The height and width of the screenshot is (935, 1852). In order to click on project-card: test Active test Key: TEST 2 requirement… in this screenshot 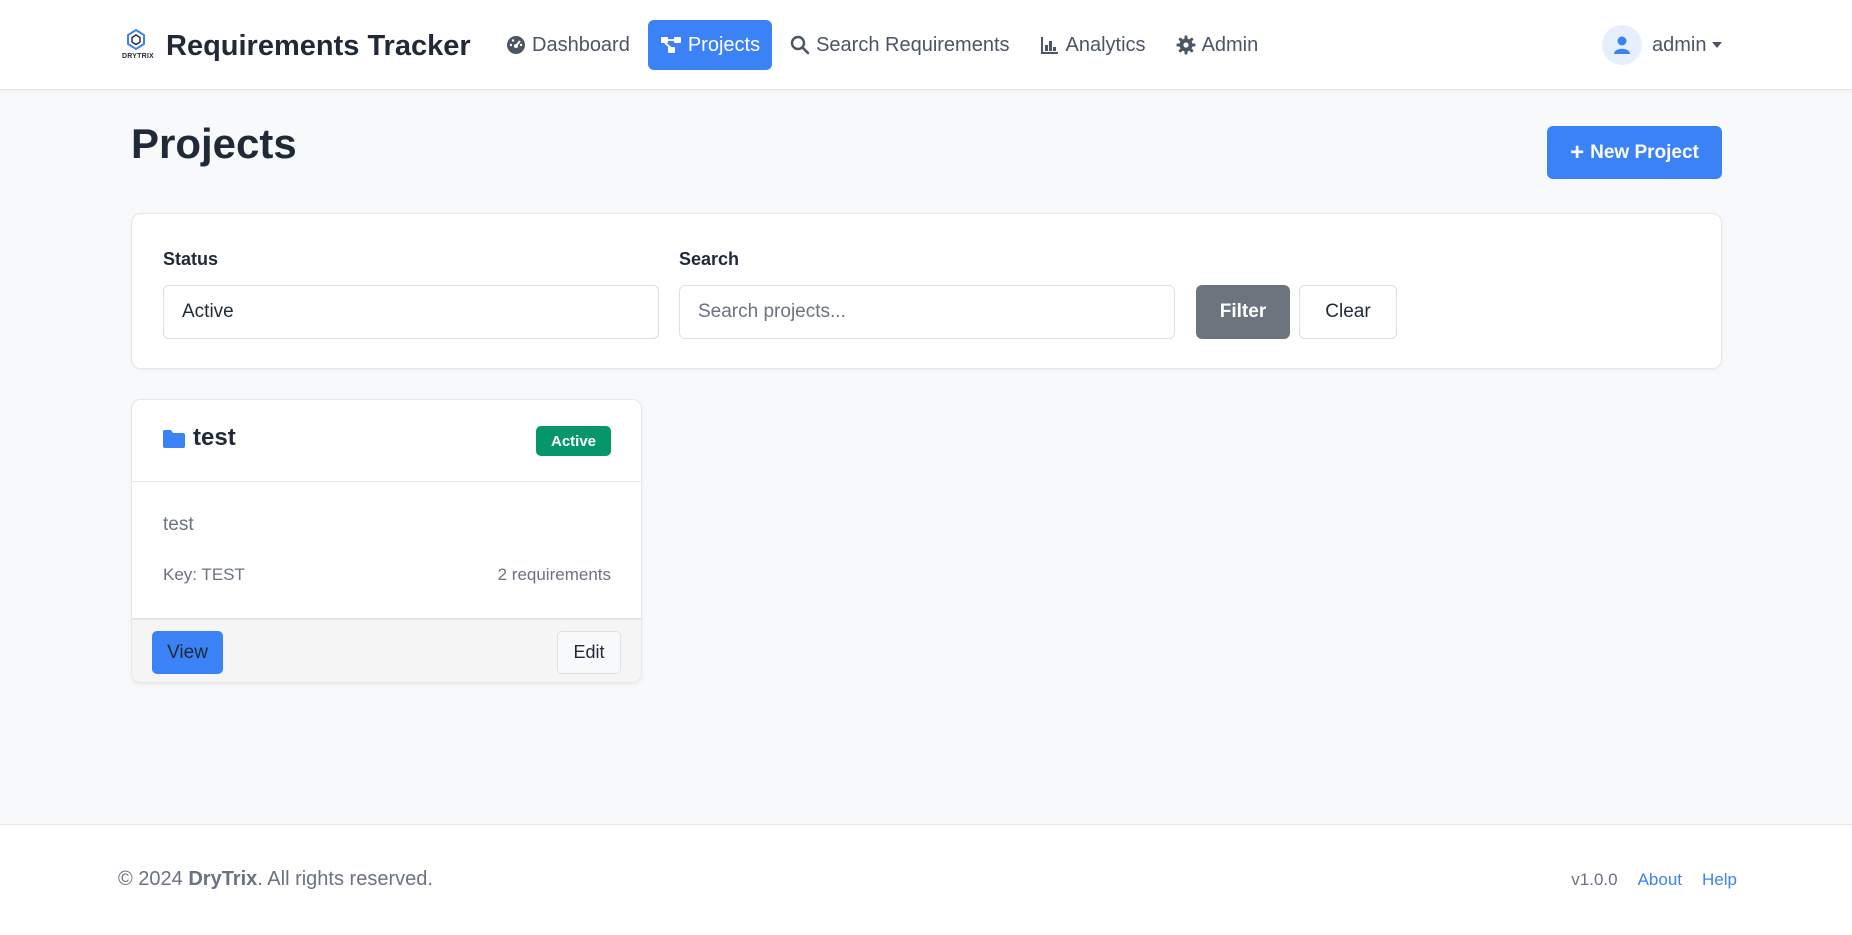, I will do `click(386, 541)`.